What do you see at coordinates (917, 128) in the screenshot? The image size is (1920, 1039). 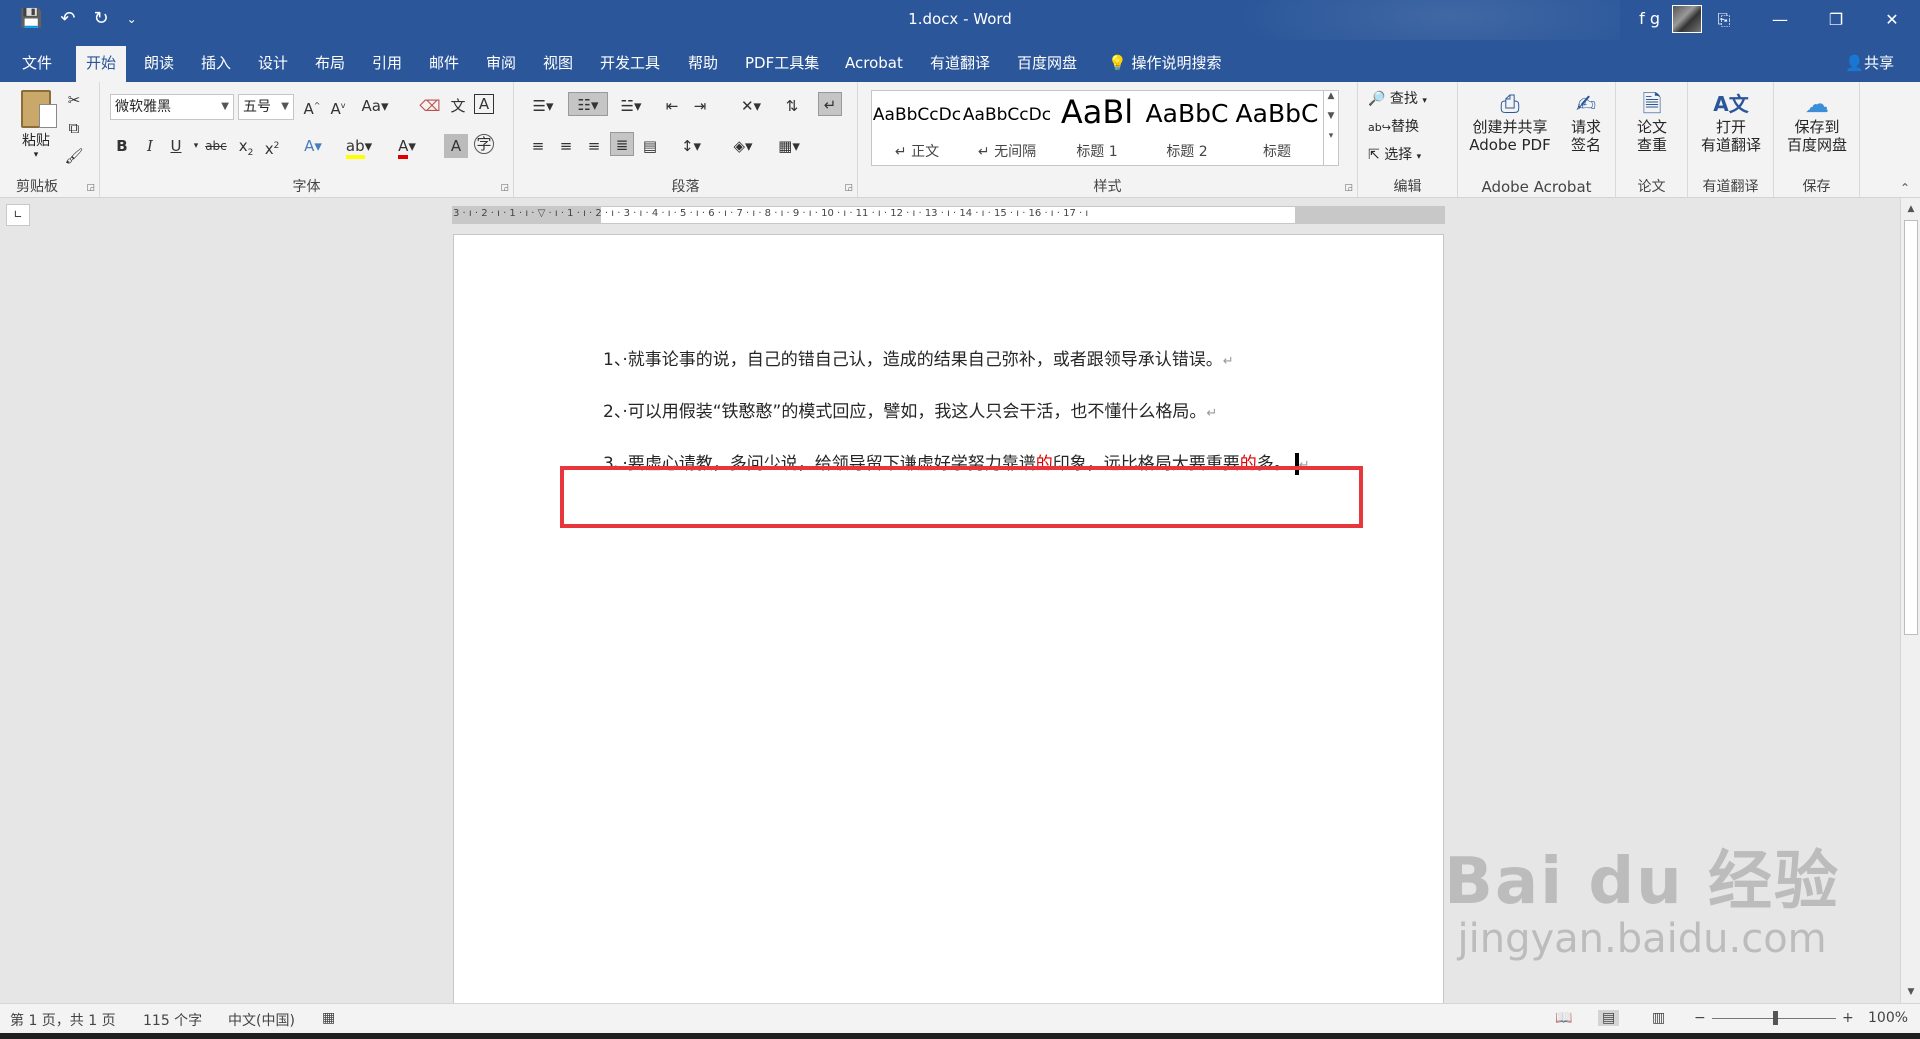 I see `style-normal: AaBbCcDc ↵ 正文` at bounding box center [917, 128].